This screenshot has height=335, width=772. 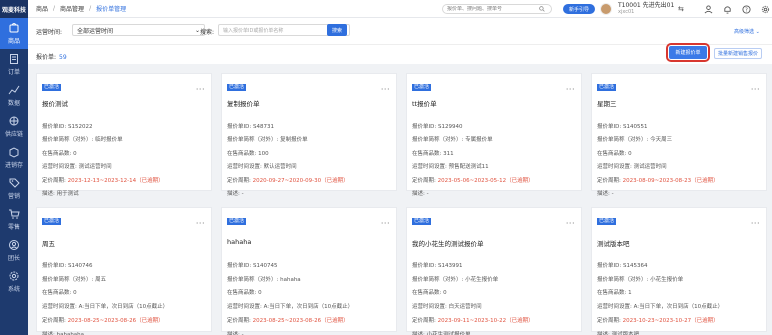 I want to click on sidebar-item: 进销存, so click(x=14, y=157).